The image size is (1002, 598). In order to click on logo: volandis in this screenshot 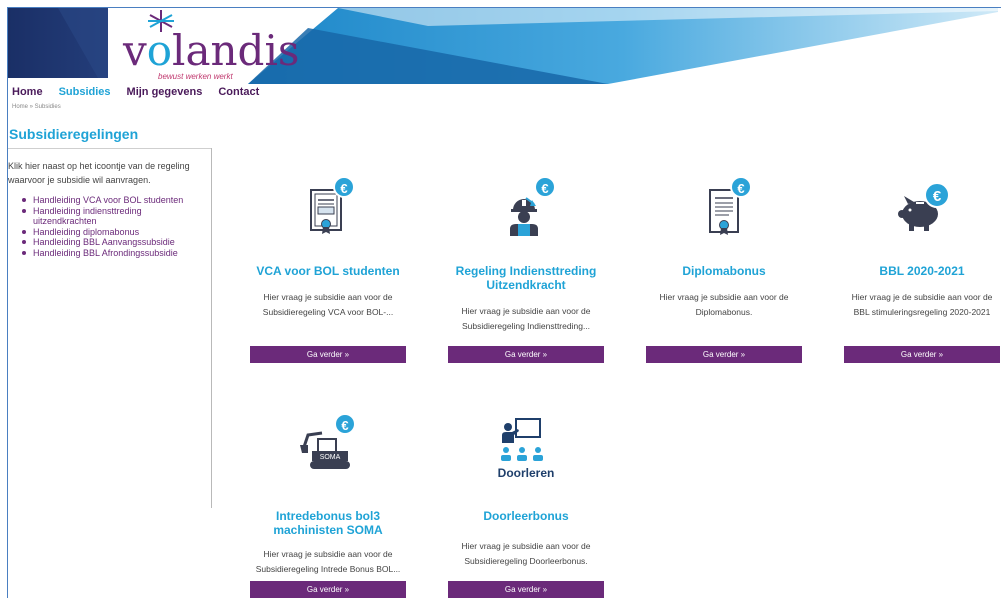, I will do `click(211, 51)`.